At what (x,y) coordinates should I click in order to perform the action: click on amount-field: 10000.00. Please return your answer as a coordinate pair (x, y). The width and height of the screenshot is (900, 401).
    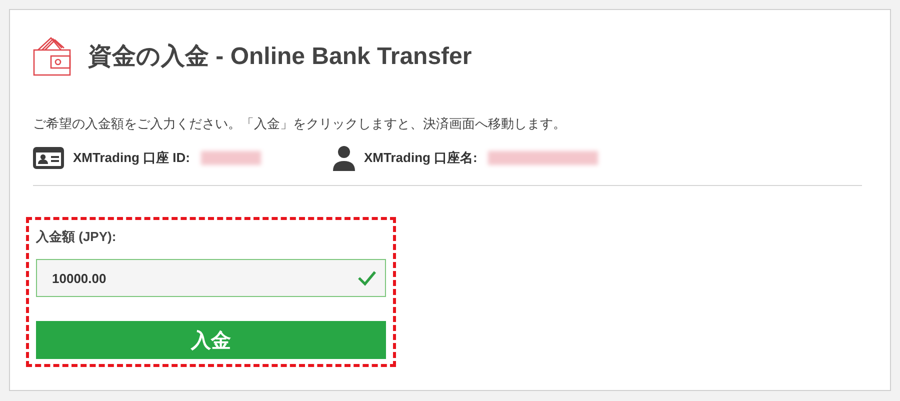
    Looking at the image, I should click on (211, 278).